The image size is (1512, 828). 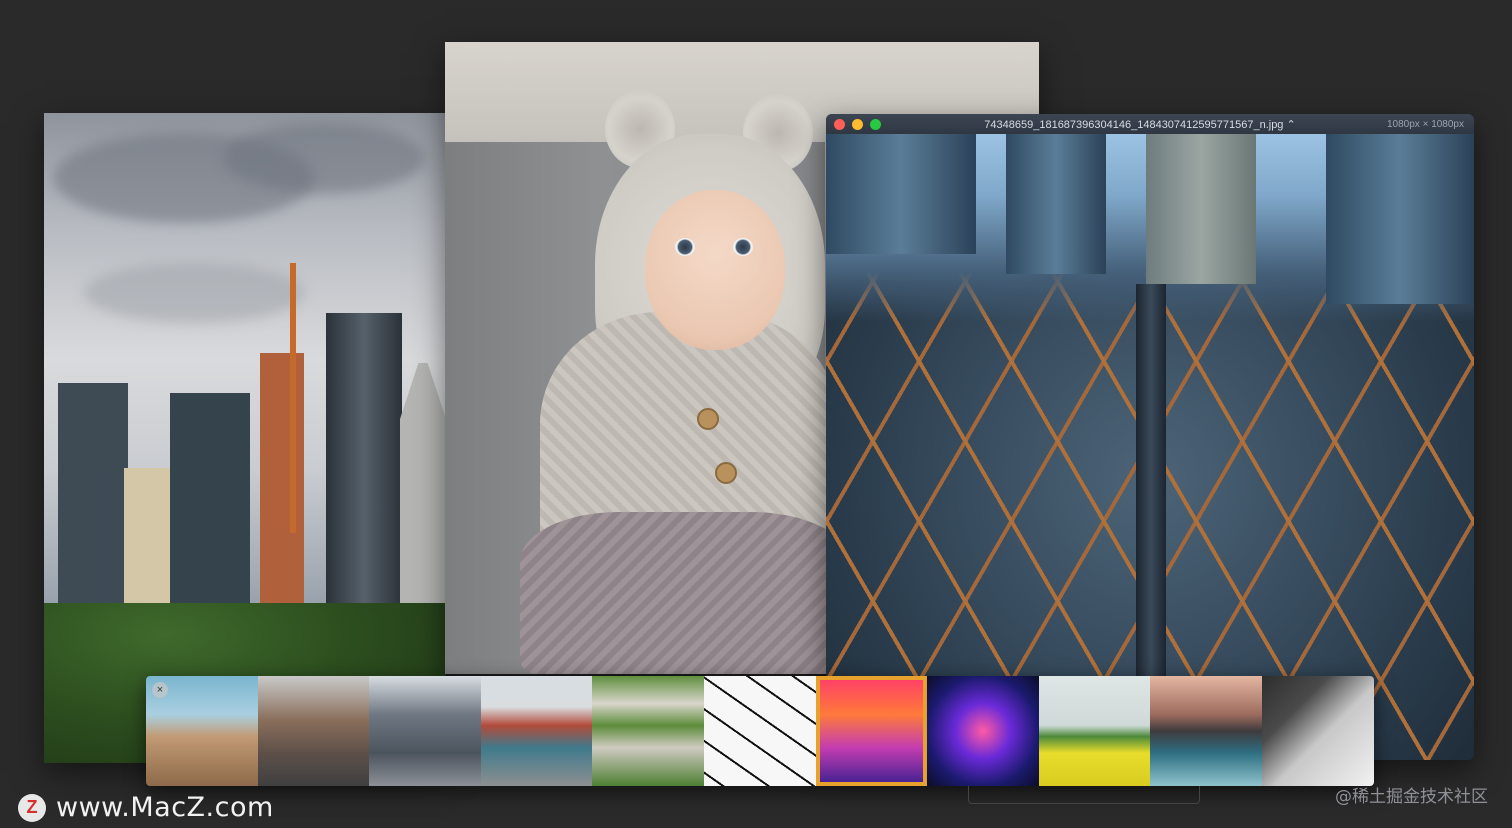 What do you see at coordinates (282, 498) in the screenshot?
I see `construction-building` at bounding box center [282, 498].